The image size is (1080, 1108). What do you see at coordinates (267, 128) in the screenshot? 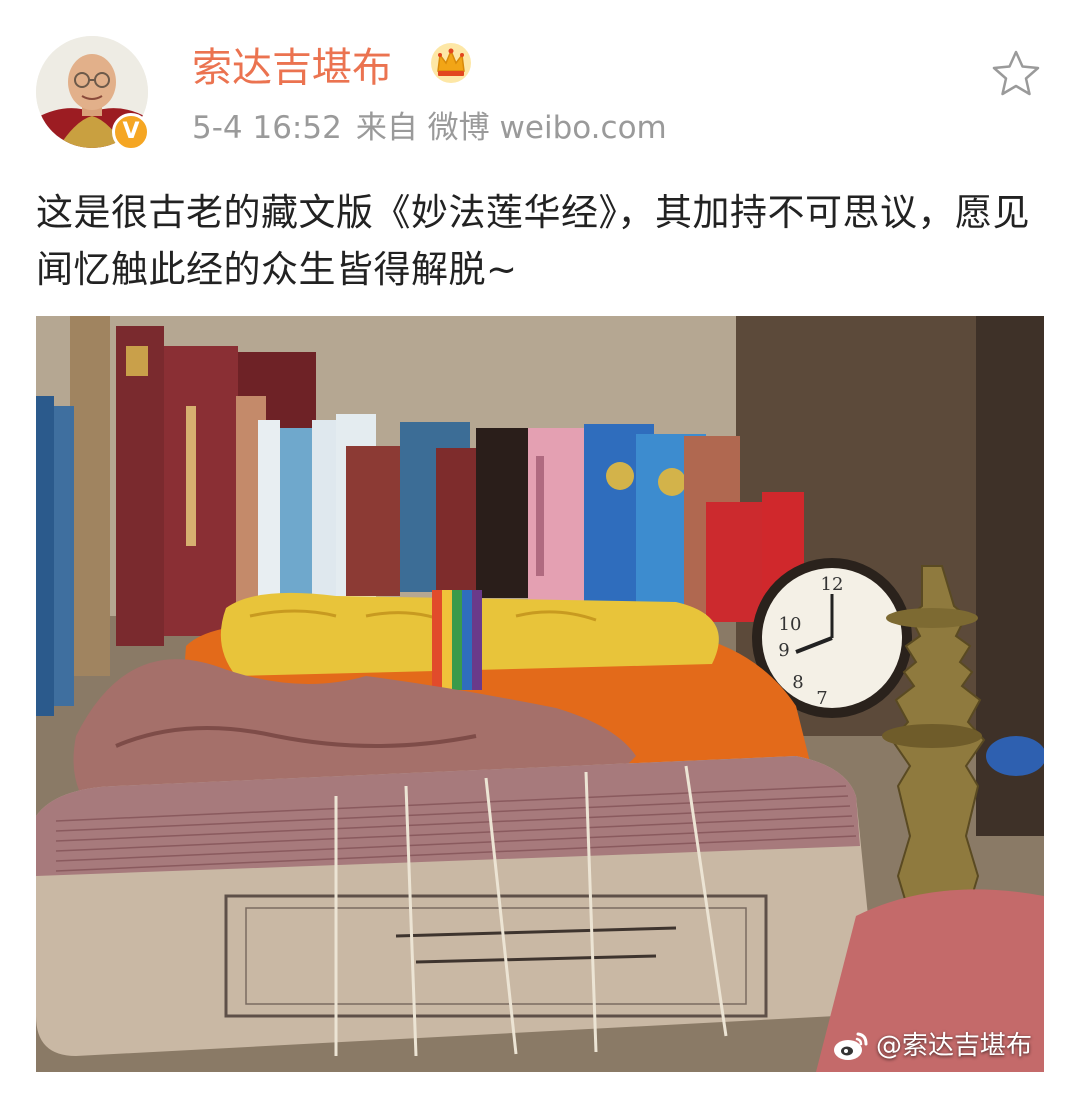
I see `post-timestamp: 5-4 16:52` at bounding box center [267, 128].